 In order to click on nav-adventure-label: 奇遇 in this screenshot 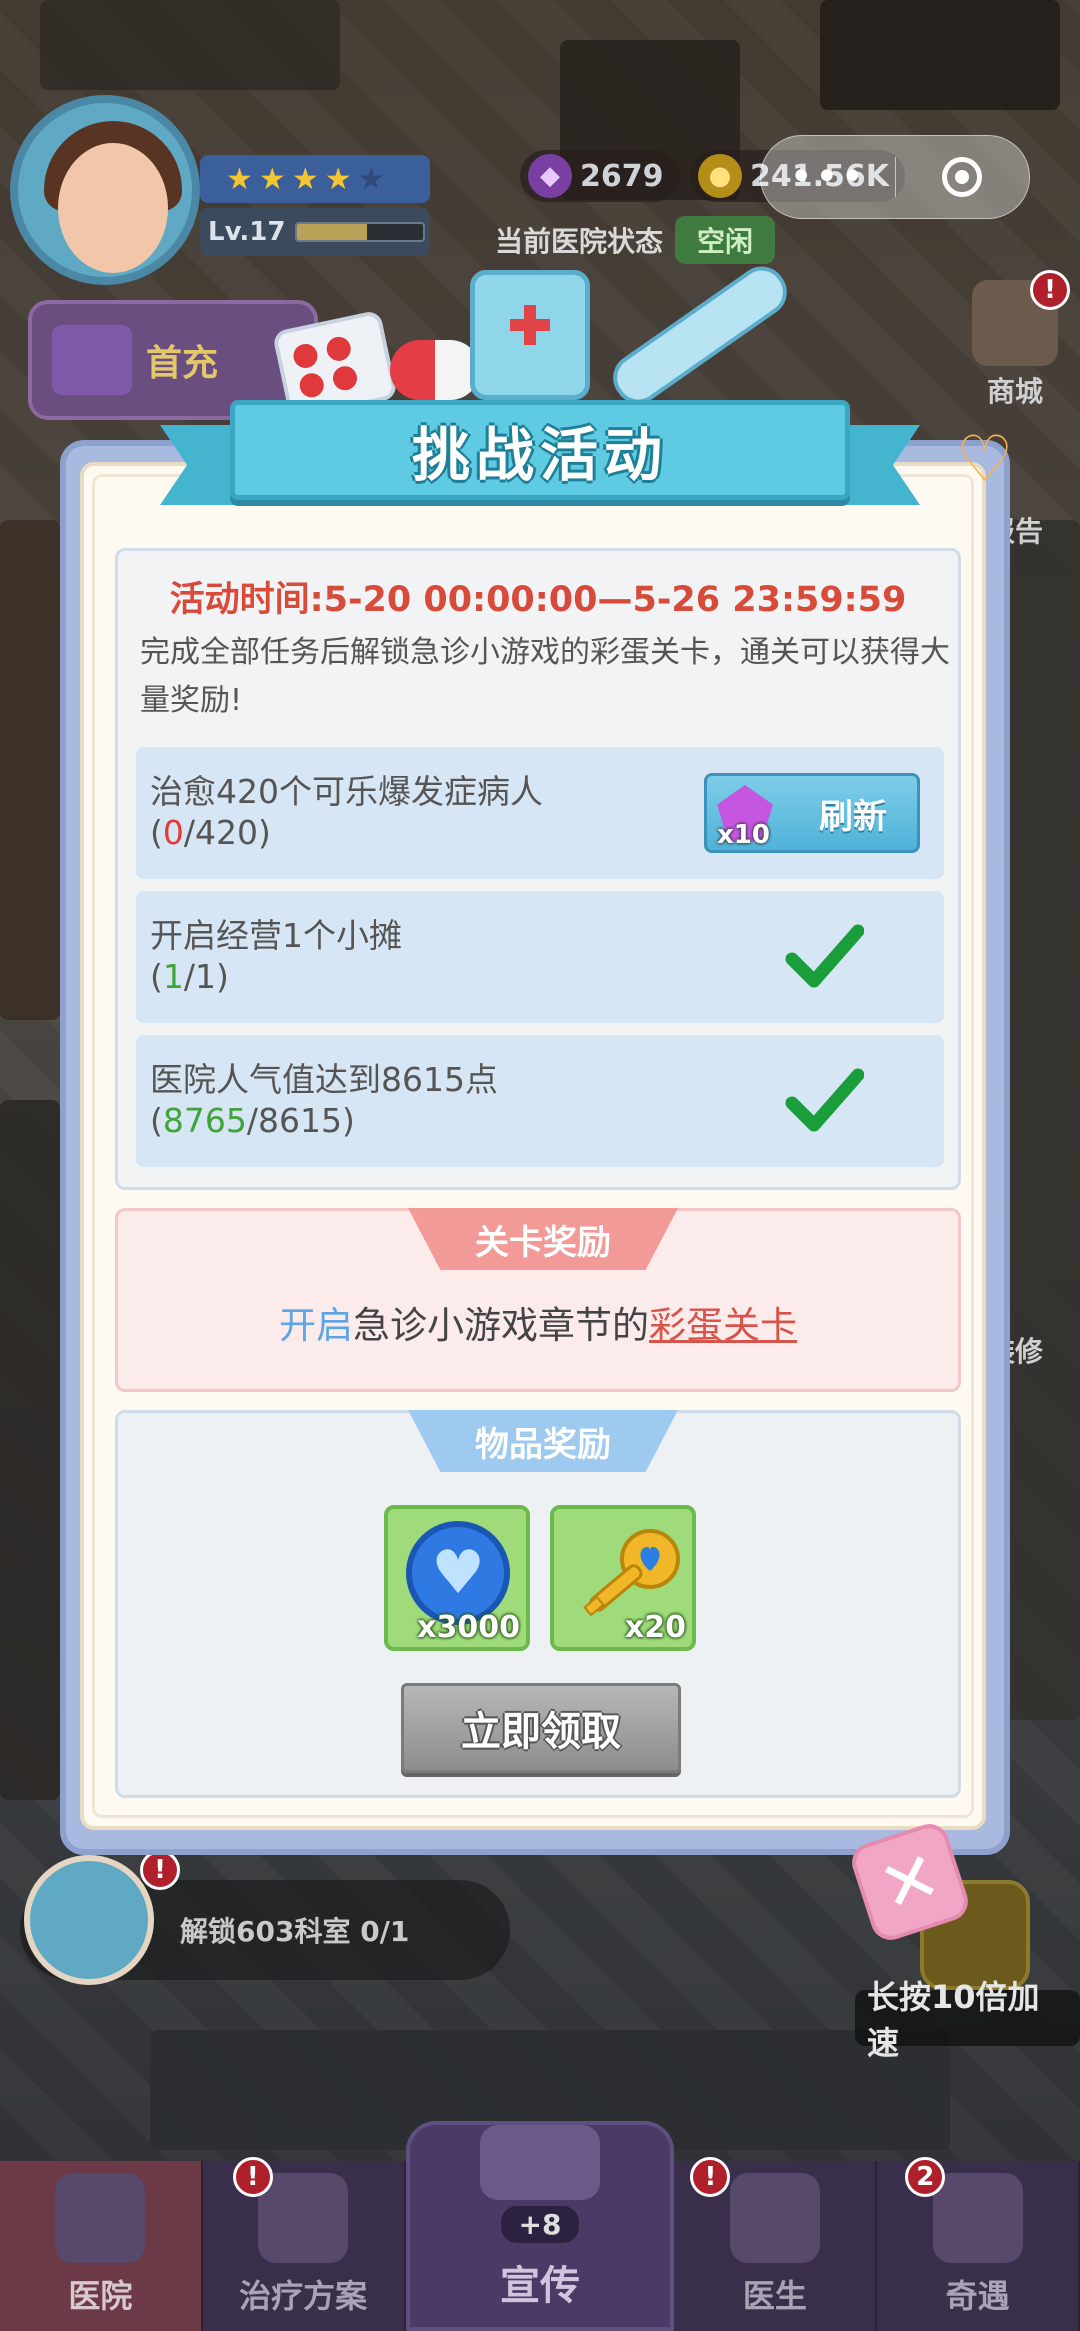, I will do `click(977, 2296)`.